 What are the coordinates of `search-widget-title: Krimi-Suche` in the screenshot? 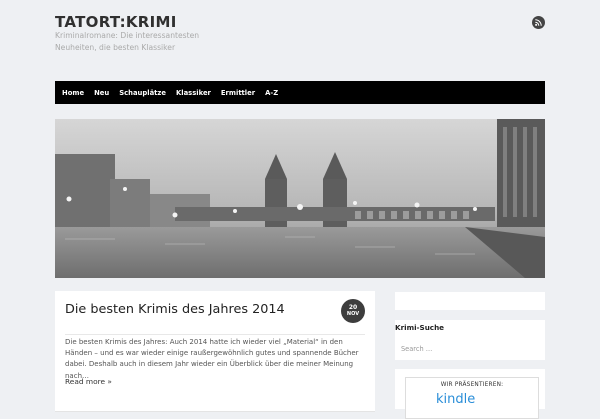 It's located at (420, 327).